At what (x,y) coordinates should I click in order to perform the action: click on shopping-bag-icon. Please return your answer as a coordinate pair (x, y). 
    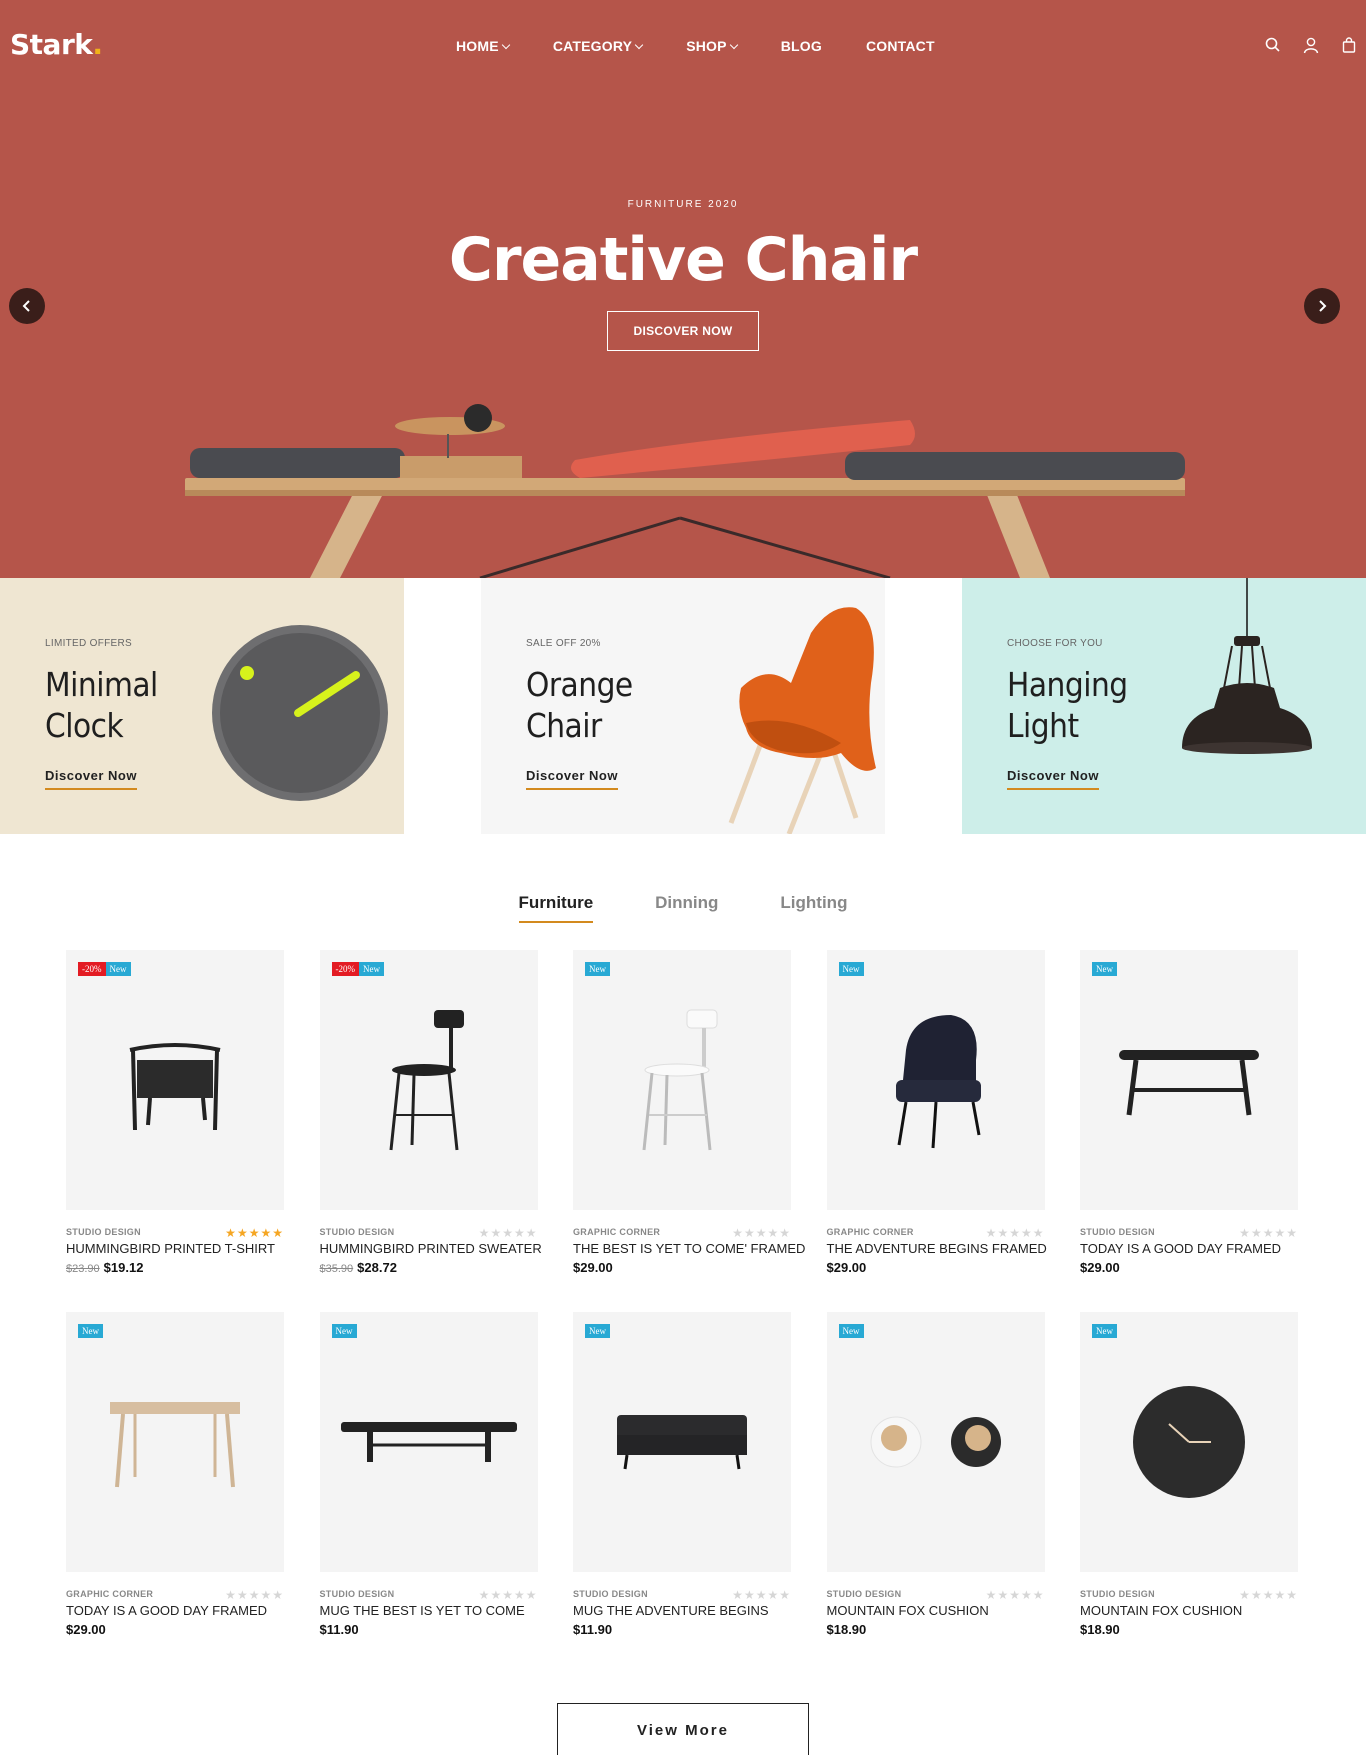
    Looking at the image, I should click on (1349, 45).